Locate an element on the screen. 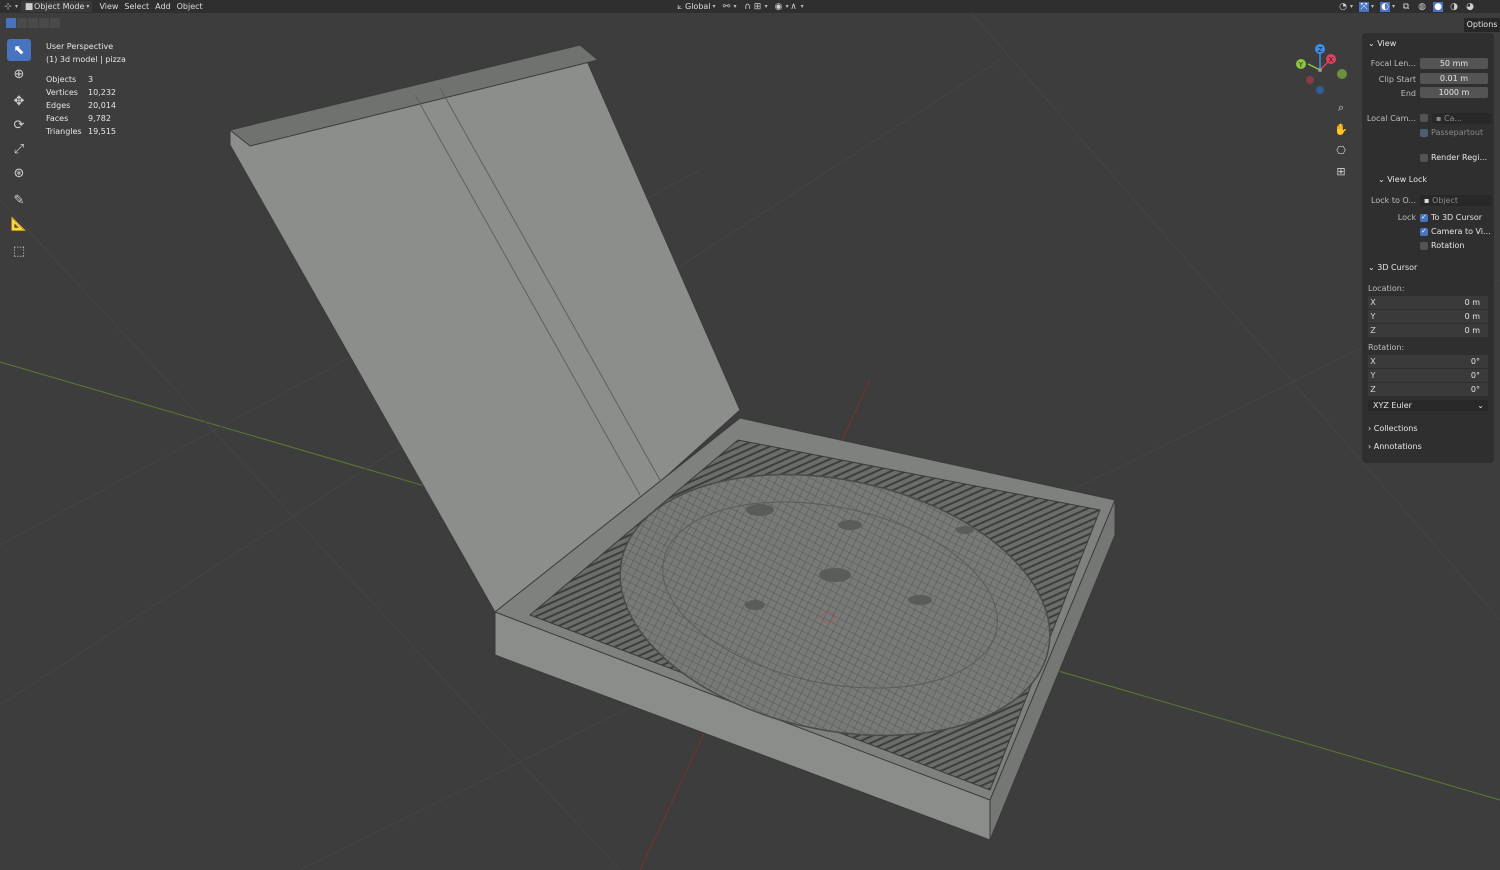  eye-icon: ◔ is located at coordinates (1343, 6).